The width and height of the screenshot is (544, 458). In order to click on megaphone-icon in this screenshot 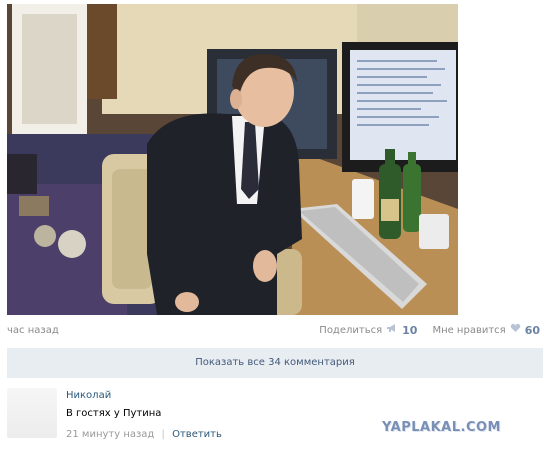, I will do `click(392, 331)`.